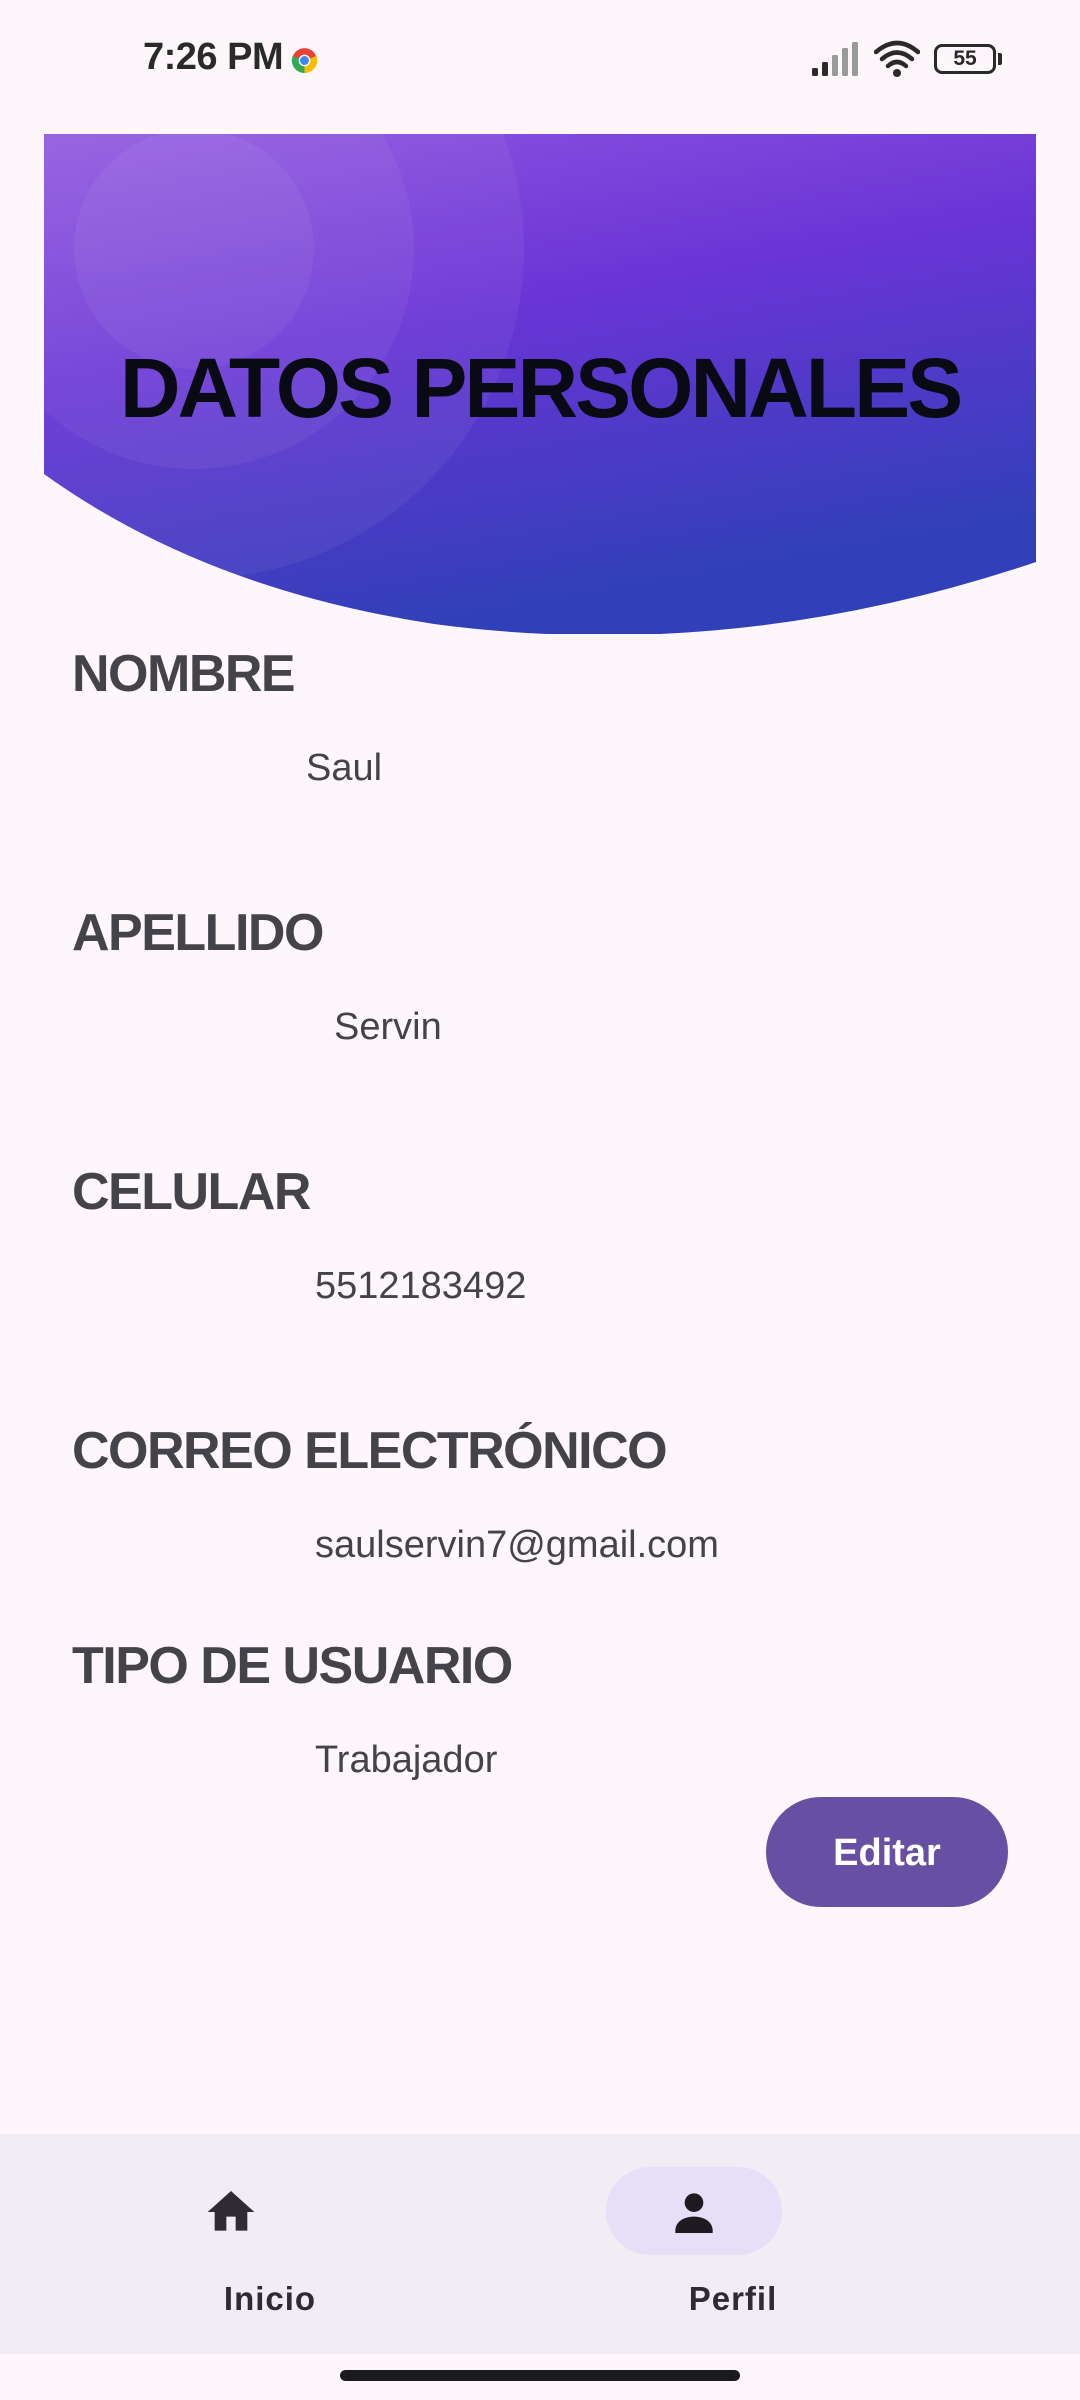 The width and height of the screenshot is (1080, 2400). I want to click on person-icon, so click(694, 2213).